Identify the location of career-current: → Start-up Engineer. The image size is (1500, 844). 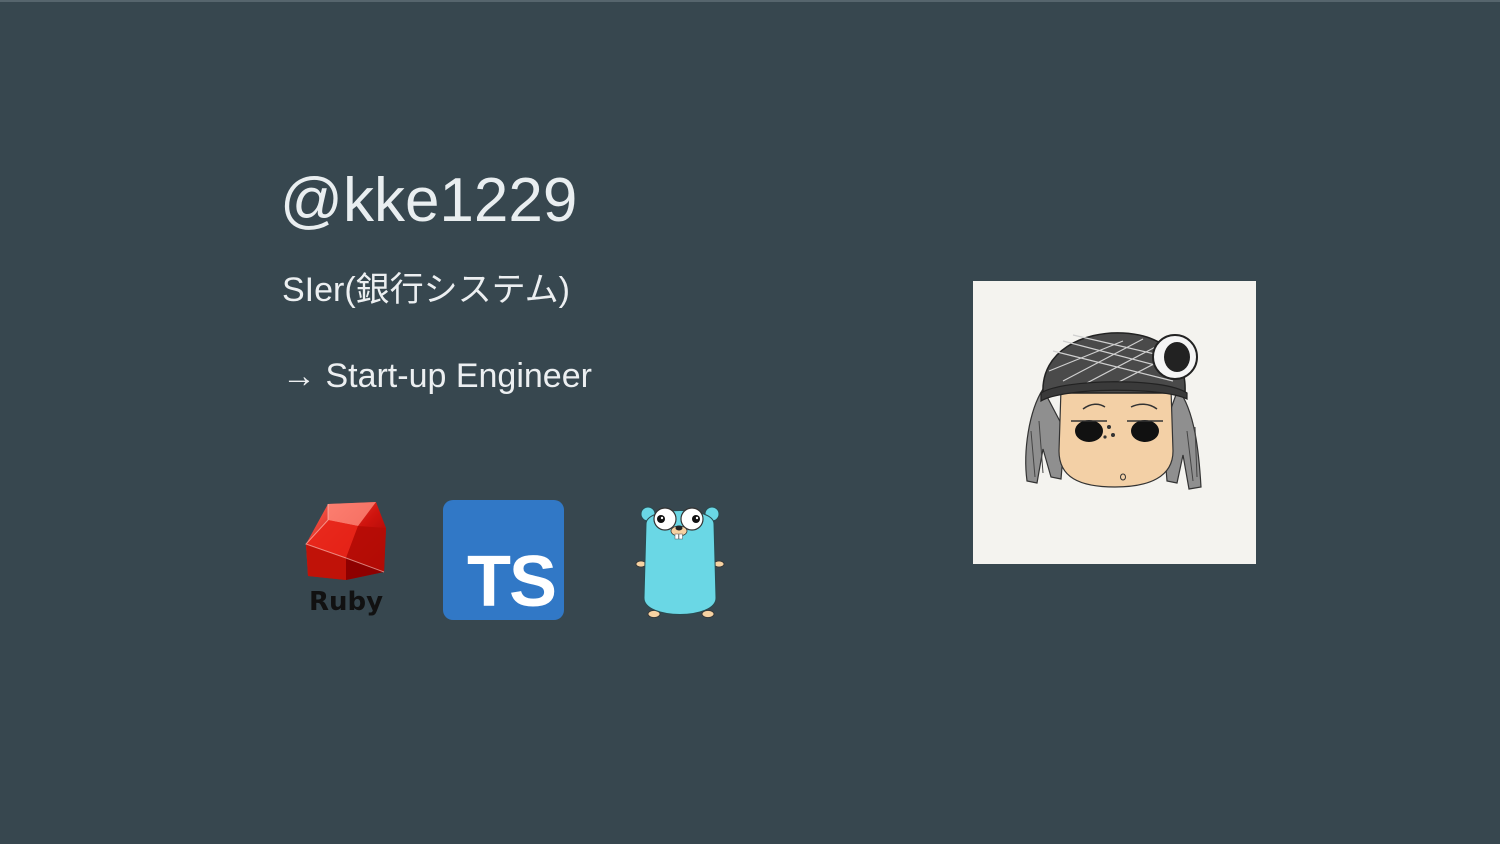
(437, 376).